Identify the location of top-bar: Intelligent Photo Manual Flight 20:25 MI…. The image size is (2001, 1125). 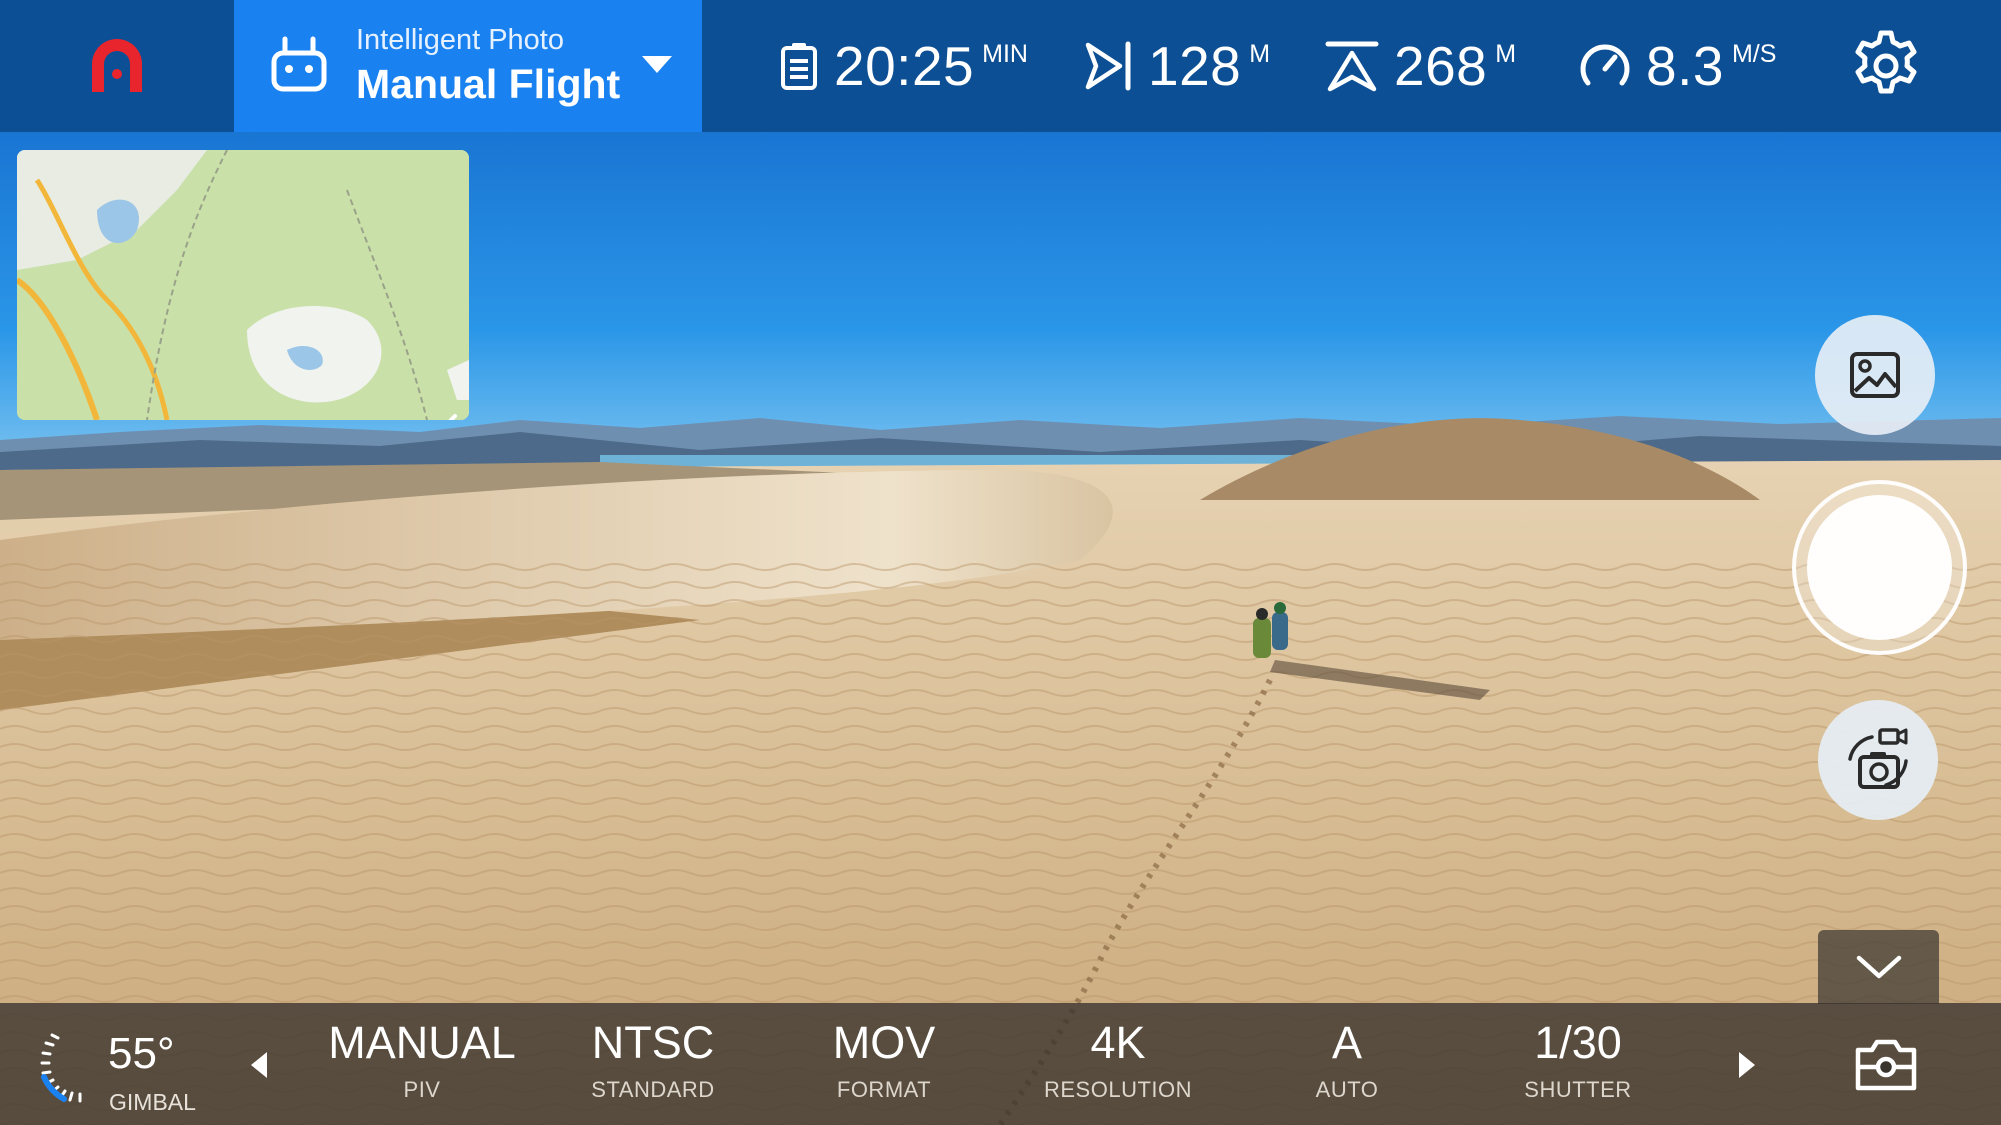
(1000, 66).